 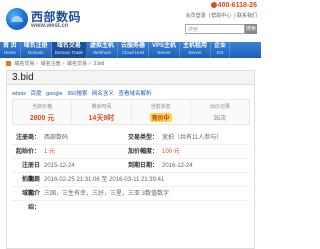 I want to click on logo-url: www.west.cn, so click(x=50, y=26).